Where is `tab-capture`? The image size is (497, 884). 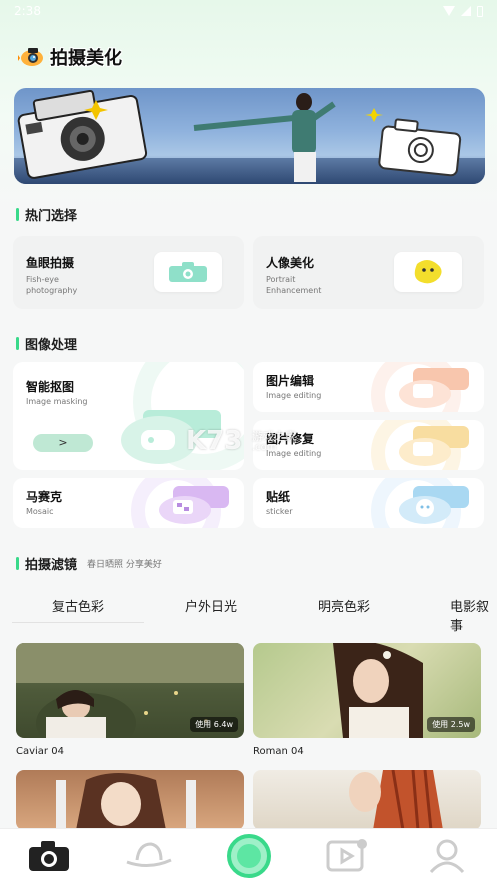
tab-capture is located at coordinates (249, 856).